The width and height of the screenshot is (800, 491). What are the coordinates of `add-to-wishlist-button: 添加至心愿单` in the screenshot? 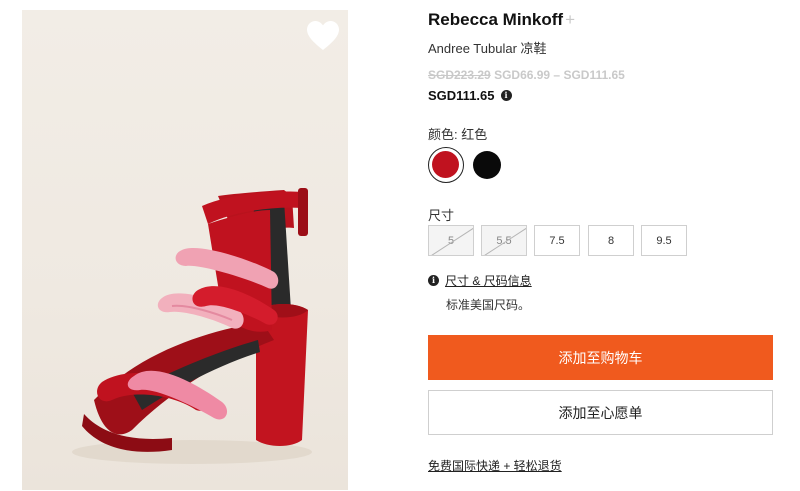 It's located at (600, 412).